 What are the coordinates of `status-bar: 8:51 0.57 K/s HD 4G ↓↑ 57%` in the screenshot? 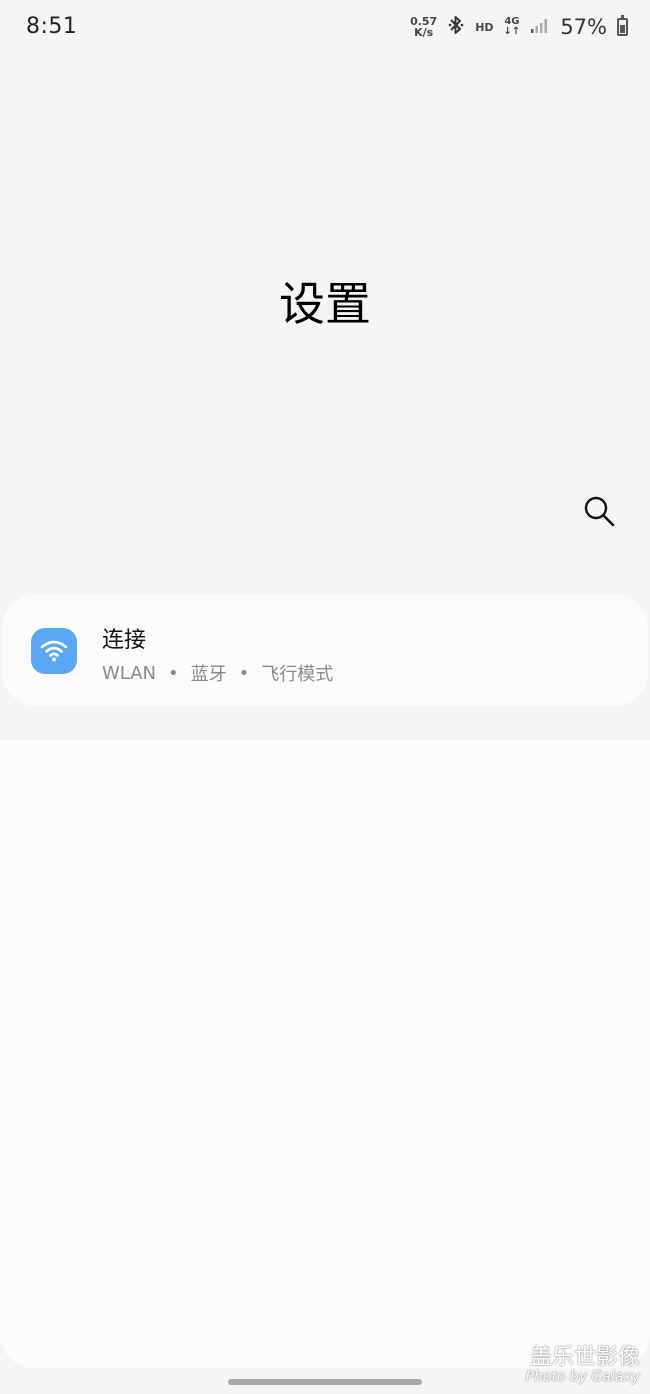 It's located at (325, 28).